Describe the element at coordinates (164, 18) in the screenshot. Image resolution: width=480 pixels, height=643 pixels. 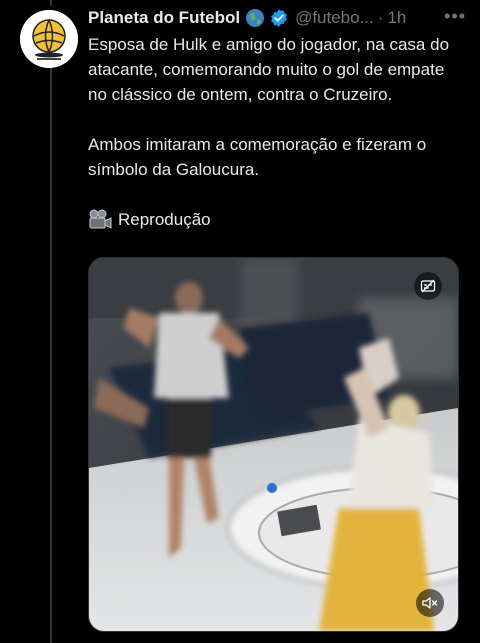
I see `display-name: Planeta do Futebol` at that location.